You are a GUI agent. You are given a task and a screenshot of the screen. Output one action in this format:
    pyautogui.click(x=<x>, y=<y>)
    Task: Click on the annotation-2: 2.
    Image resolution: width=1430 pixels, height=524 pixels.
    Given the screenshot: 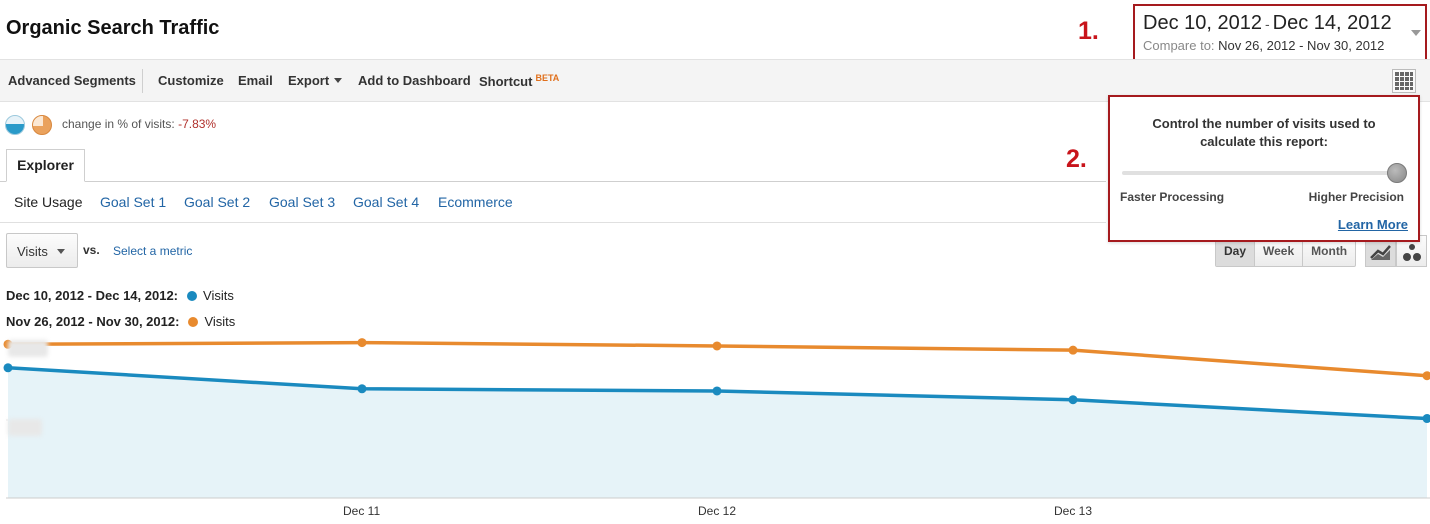 What is the action you would take?
    pyautogui.click(x=1076, y=159)
    